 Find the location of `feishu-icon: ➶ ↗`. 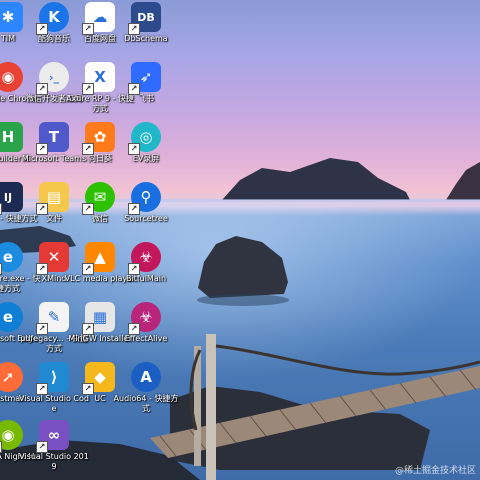

feishu-icon: ➶ ↗ is located at coordinates (144, 78).